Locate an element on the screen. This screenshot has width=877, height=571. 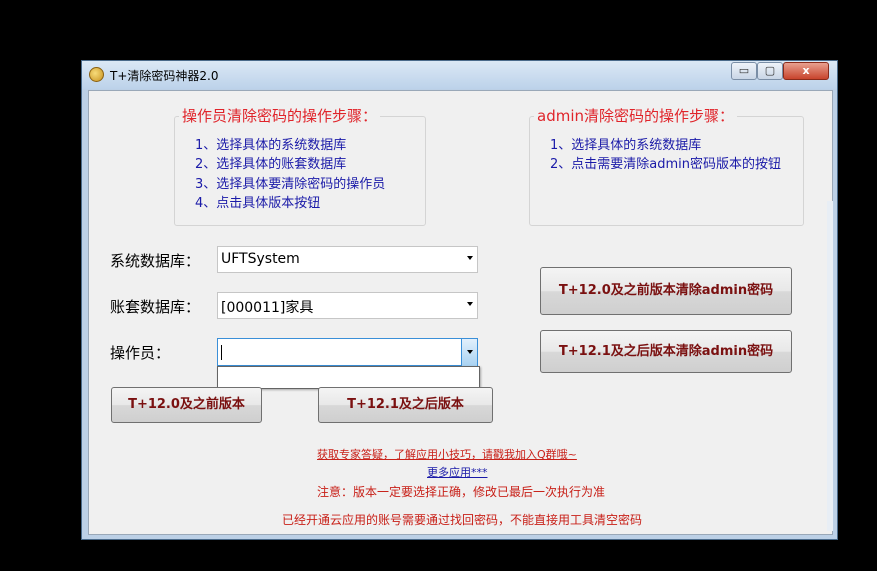
minimize-button: ▭ is located at coordinates (744, 71).